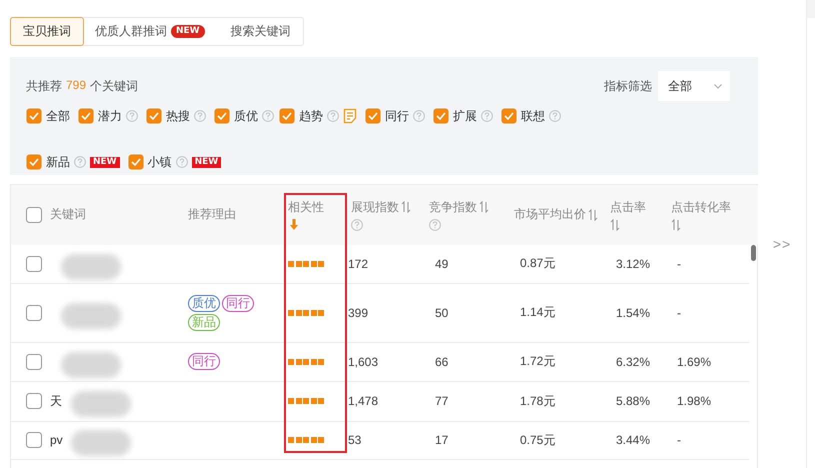 This screenshot has height=468, width=815. I want to click on table-cell: 172, so click(358, 263).